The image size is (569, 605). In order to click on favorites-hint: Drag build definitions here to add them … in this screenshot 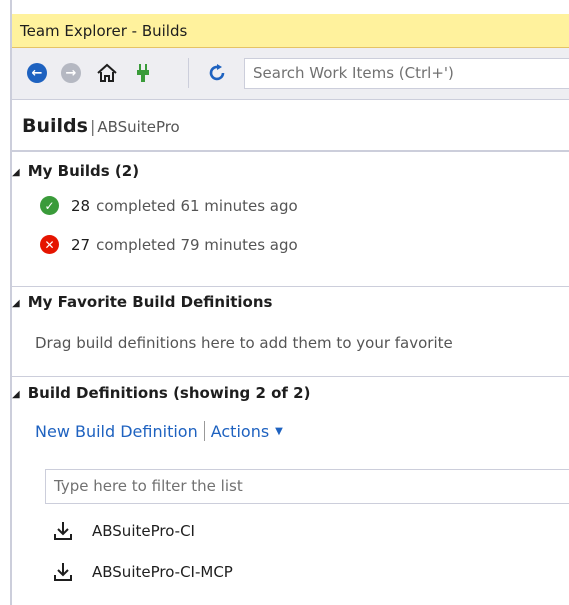, I will do `click(244, 343)`.